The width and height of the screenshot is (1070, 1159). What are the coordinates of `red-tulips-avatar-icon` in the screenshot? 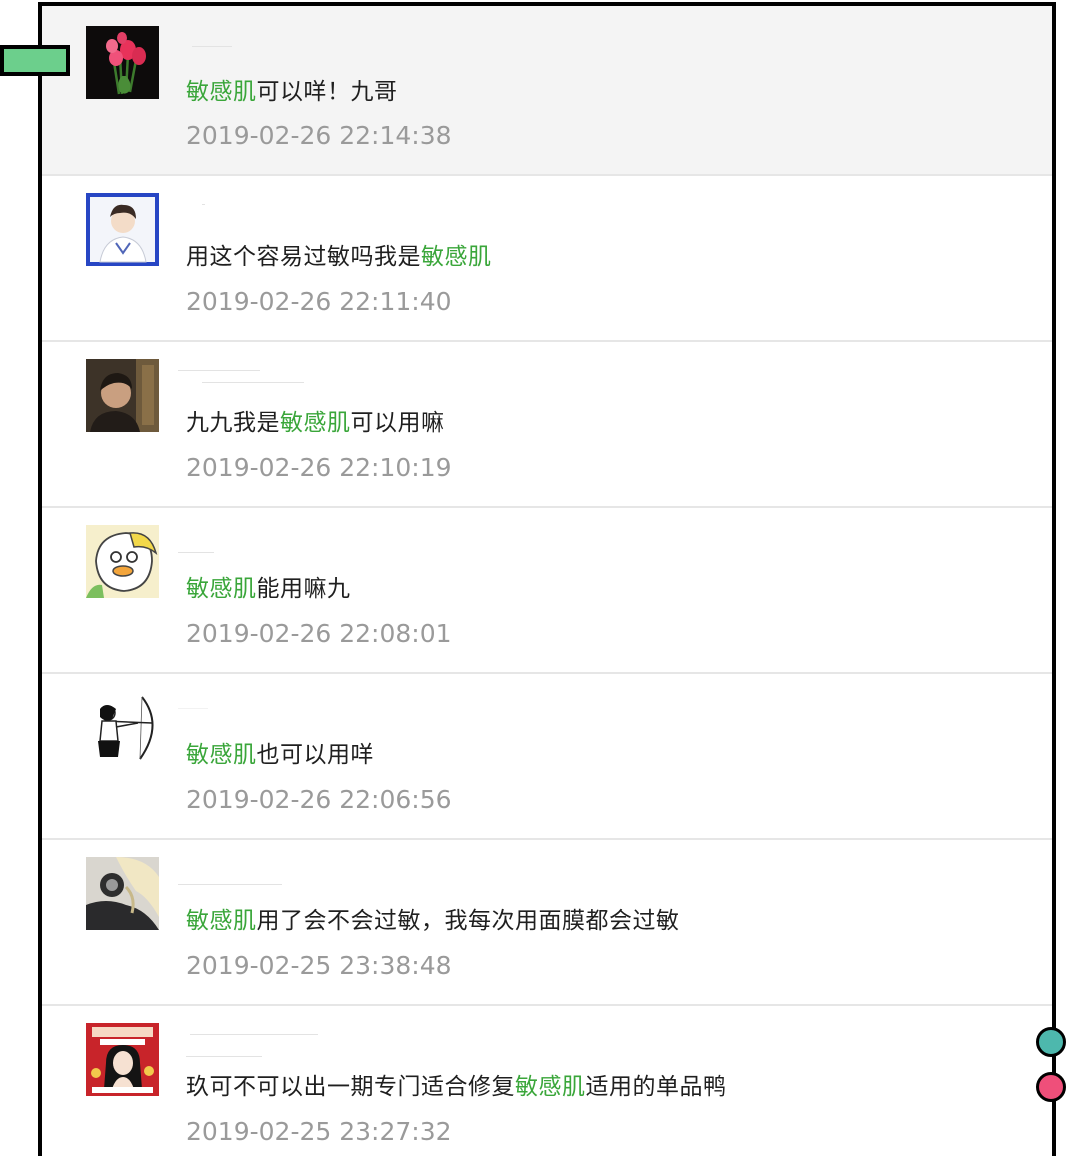 It's located at (122, 62).